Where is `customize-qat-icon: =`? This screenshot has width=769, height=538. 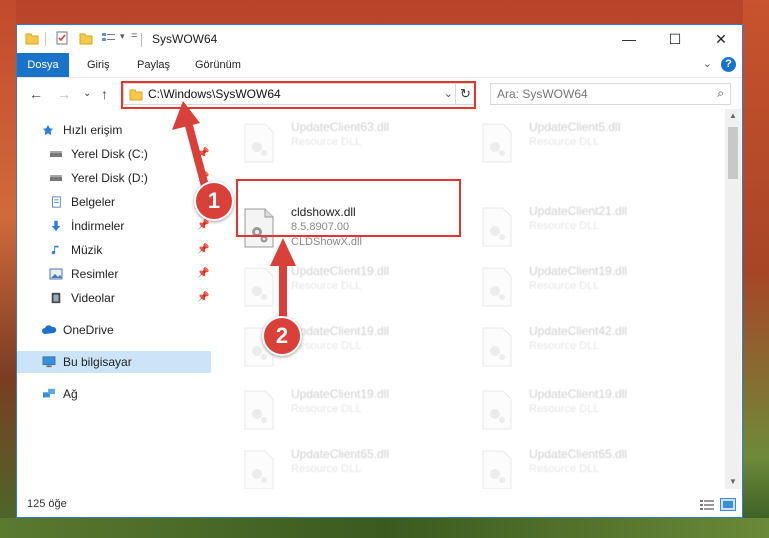 customize-qat-icon: = is located at coordinates (134, 36).